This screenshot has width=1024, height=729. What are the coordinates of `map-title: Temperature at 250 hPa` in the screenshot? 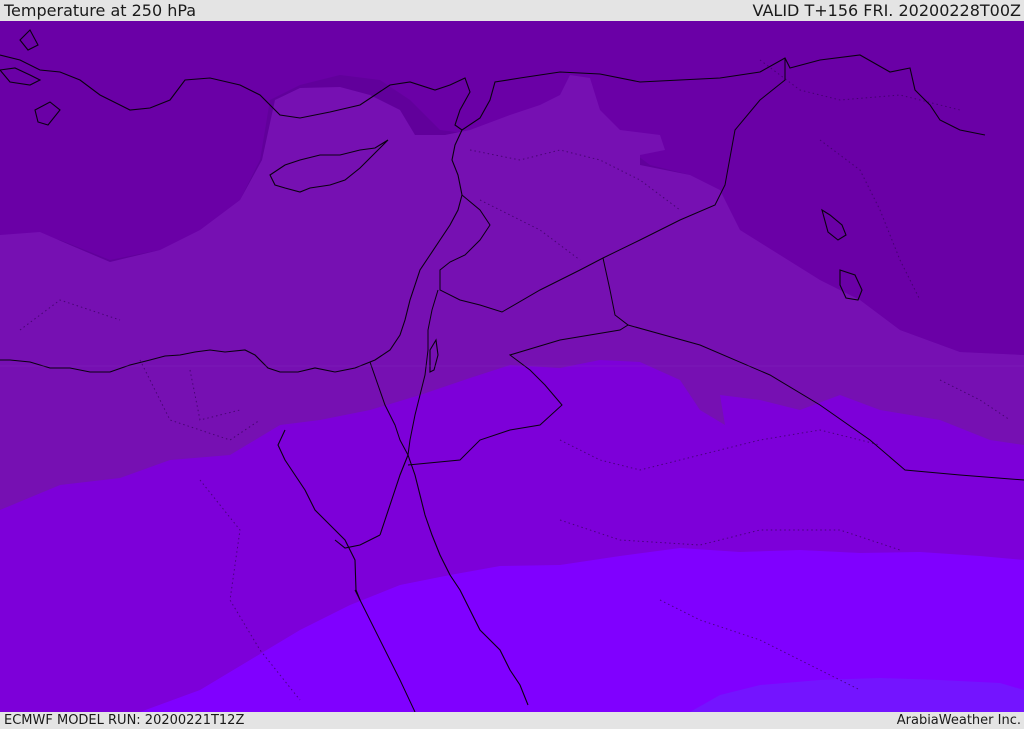 It's located at (100, 10).